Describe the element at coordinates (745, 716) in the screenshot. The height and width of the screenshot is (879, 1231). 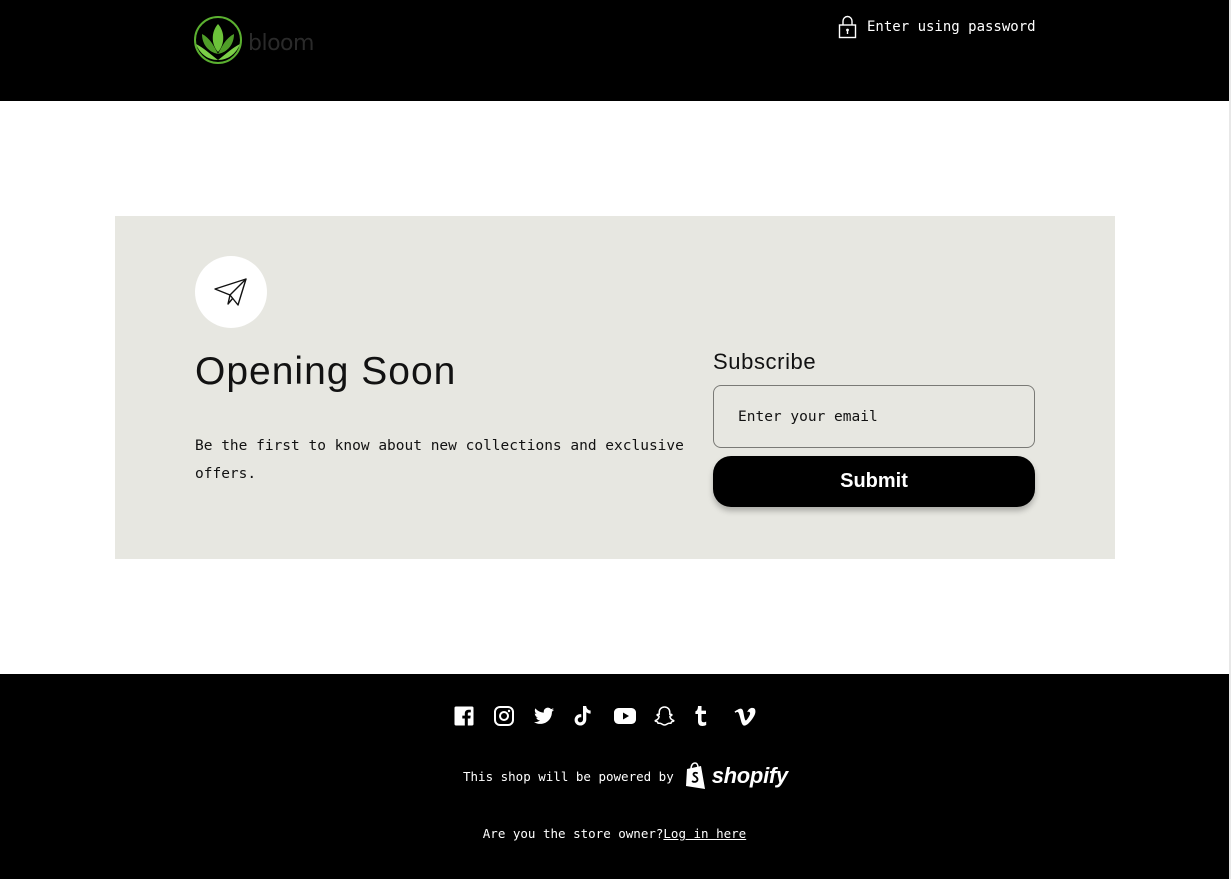
I see `vimeo-icon` at that location.